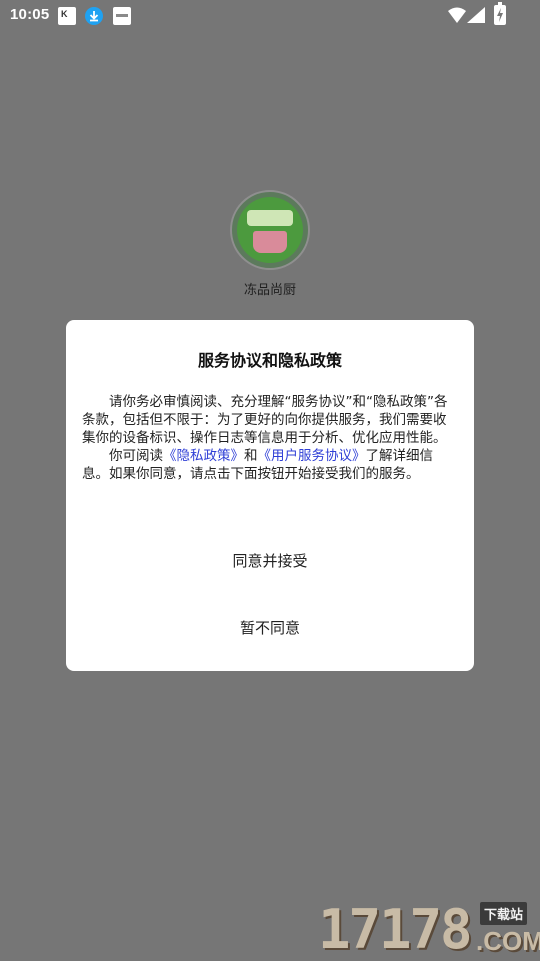 The width and height of the screenshot is (540, 961). I want to click on signal-icon, so click(476, 15).